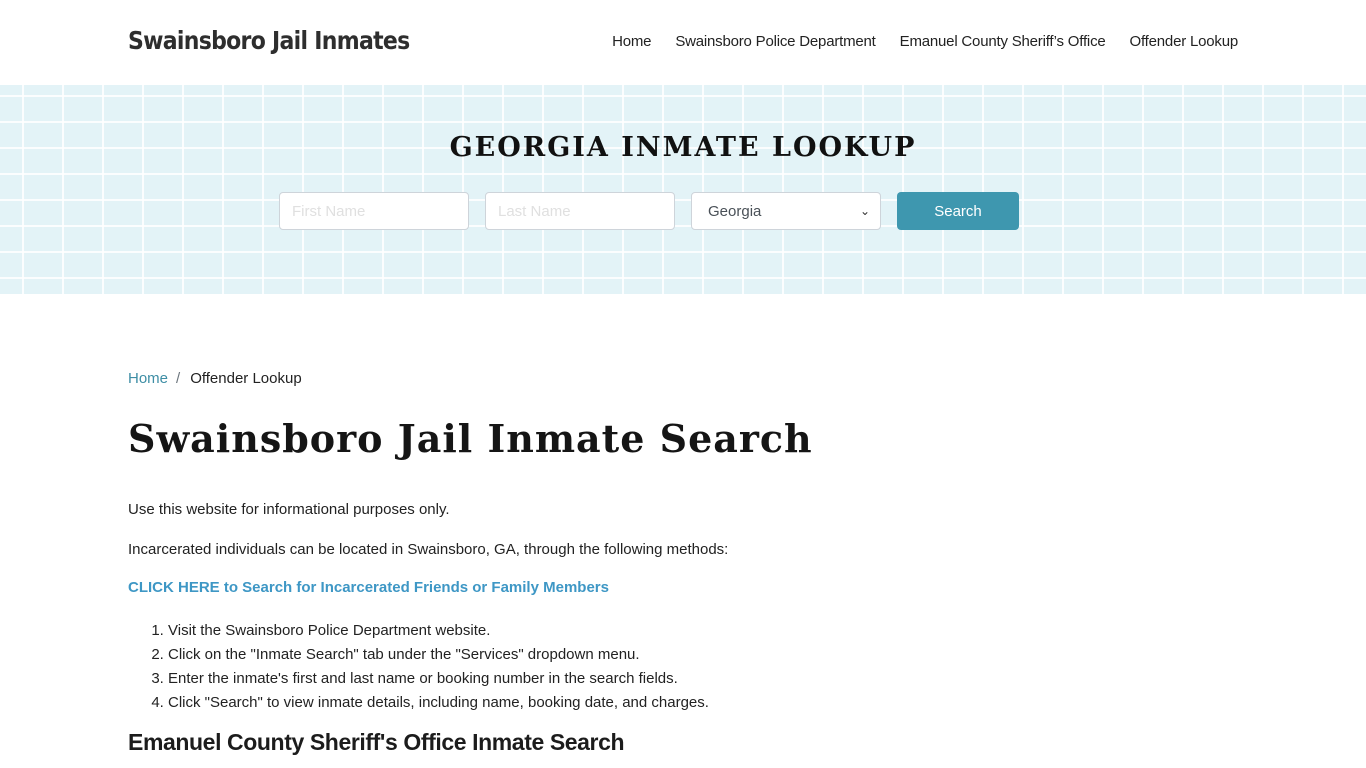 The width and height of the screenshot is (1366, 768). What do you see at coordinates (470, 438) in the screenshot?
I see `page-title: Swainsboro Jail Inmate Search` at bounding box center [470, 438].